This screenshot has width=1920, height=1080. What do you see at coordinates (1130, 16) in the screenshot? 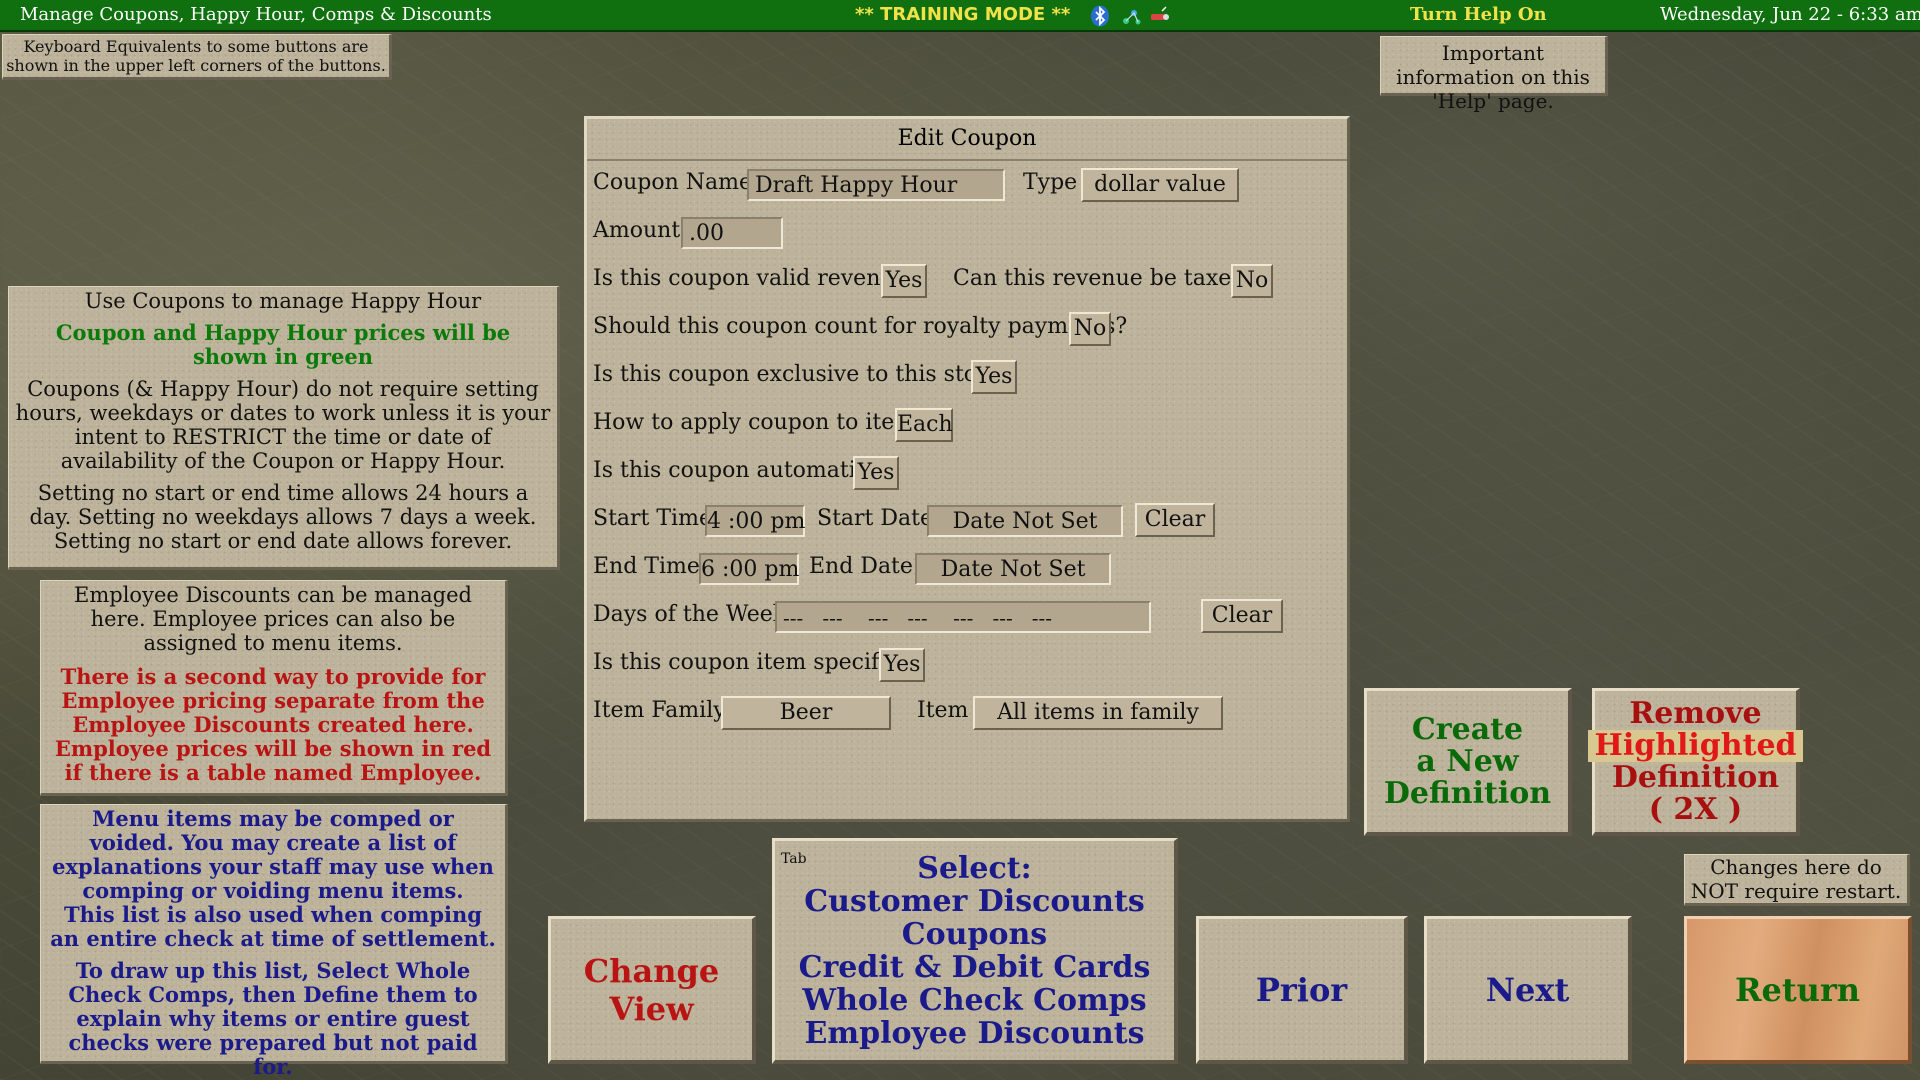
I see `network-icon` at bounding box center [1130, 16].